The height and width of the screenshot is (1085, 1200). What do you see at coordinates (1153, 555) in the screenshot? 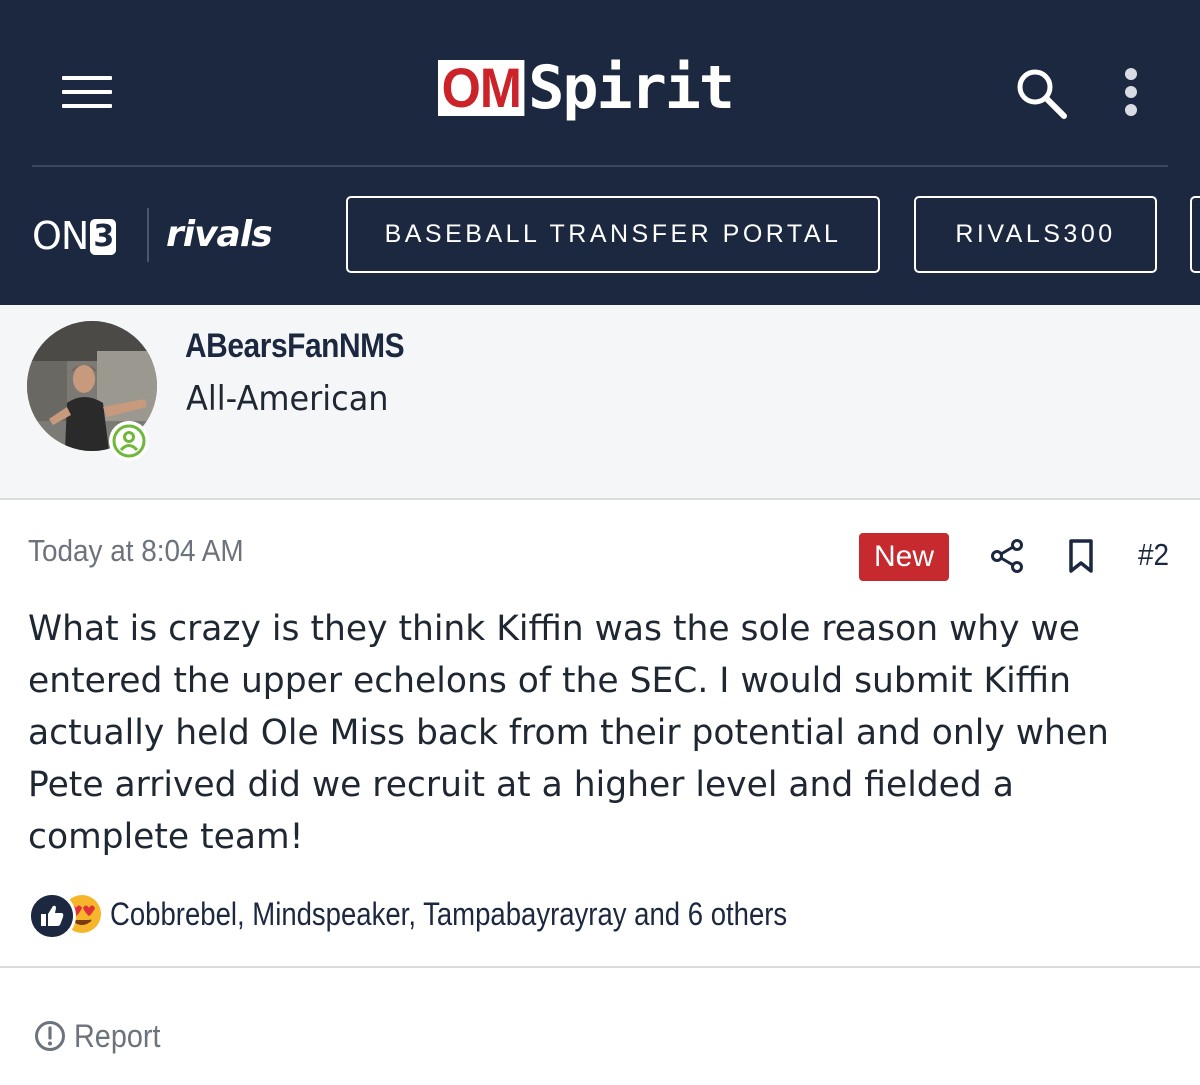
I see `post-number-link: #2` at bounding box center [1153, 555].